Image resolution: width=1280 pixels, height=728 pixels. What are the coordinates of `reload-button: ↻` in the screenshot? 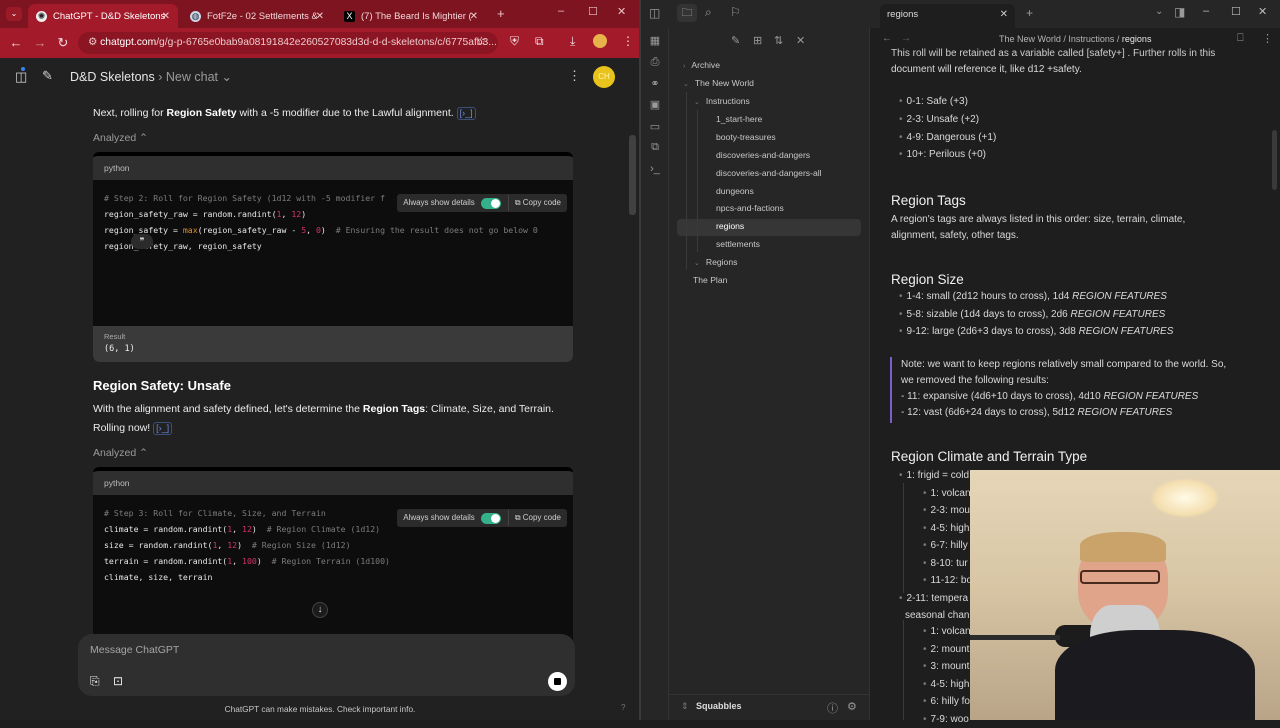 It's located at (63, 43).